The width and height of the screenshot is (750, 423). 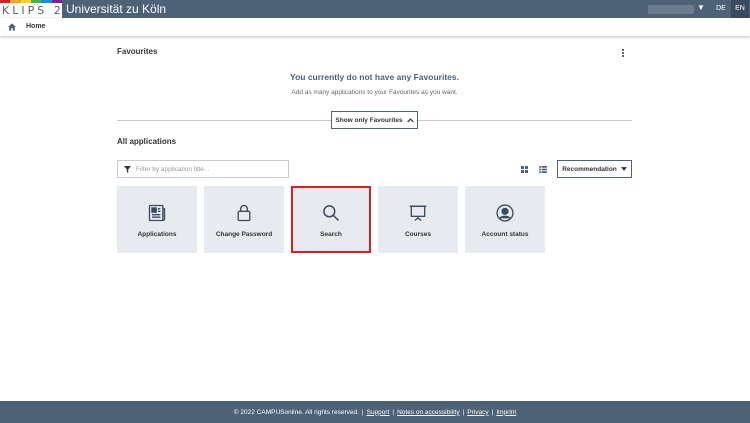 I want to click on list-view-icon, so click(x=543, y=169).